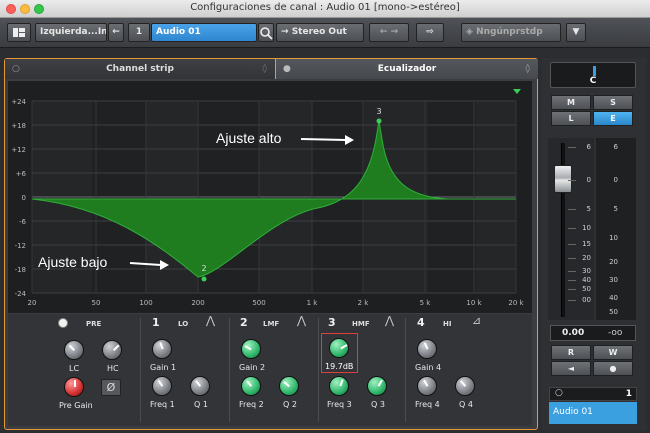  I want to click on fader-scale-label: 00, so click(586, 300).